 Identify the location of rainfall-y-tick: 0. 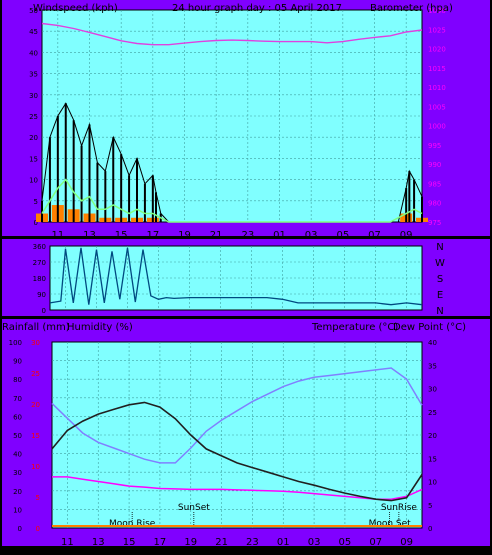
(38, 529).